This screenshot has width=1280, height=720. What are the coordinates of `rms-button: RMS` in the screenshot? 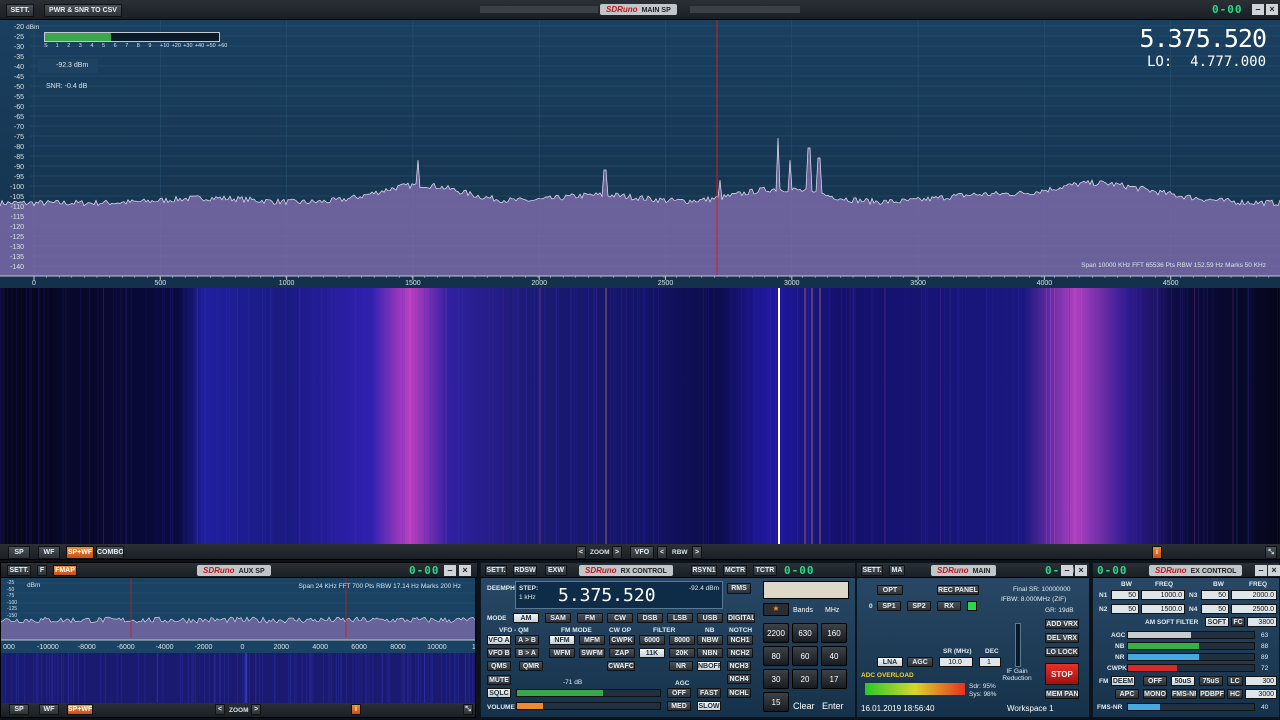 It's located at (739, 588).